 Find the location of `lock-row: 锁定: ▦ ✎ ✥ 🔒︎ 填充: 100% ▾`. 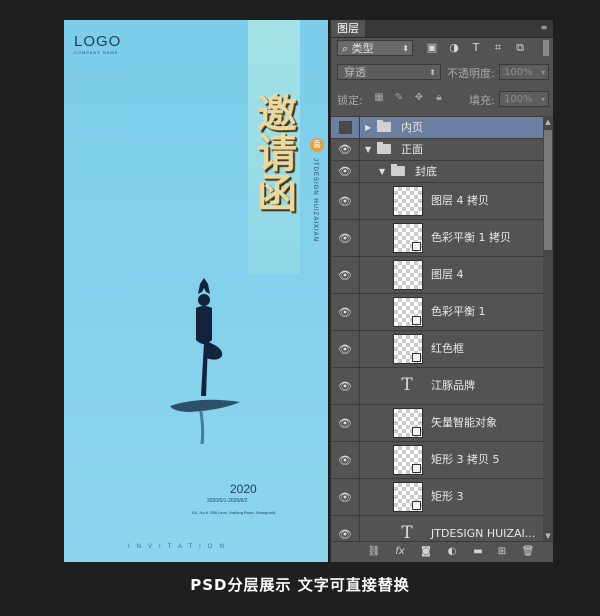

lock-row: 锁定: ▦ ✎ ✥ 🔒︎ 填充: 100% ▾ is located at coordinates (442, 100).